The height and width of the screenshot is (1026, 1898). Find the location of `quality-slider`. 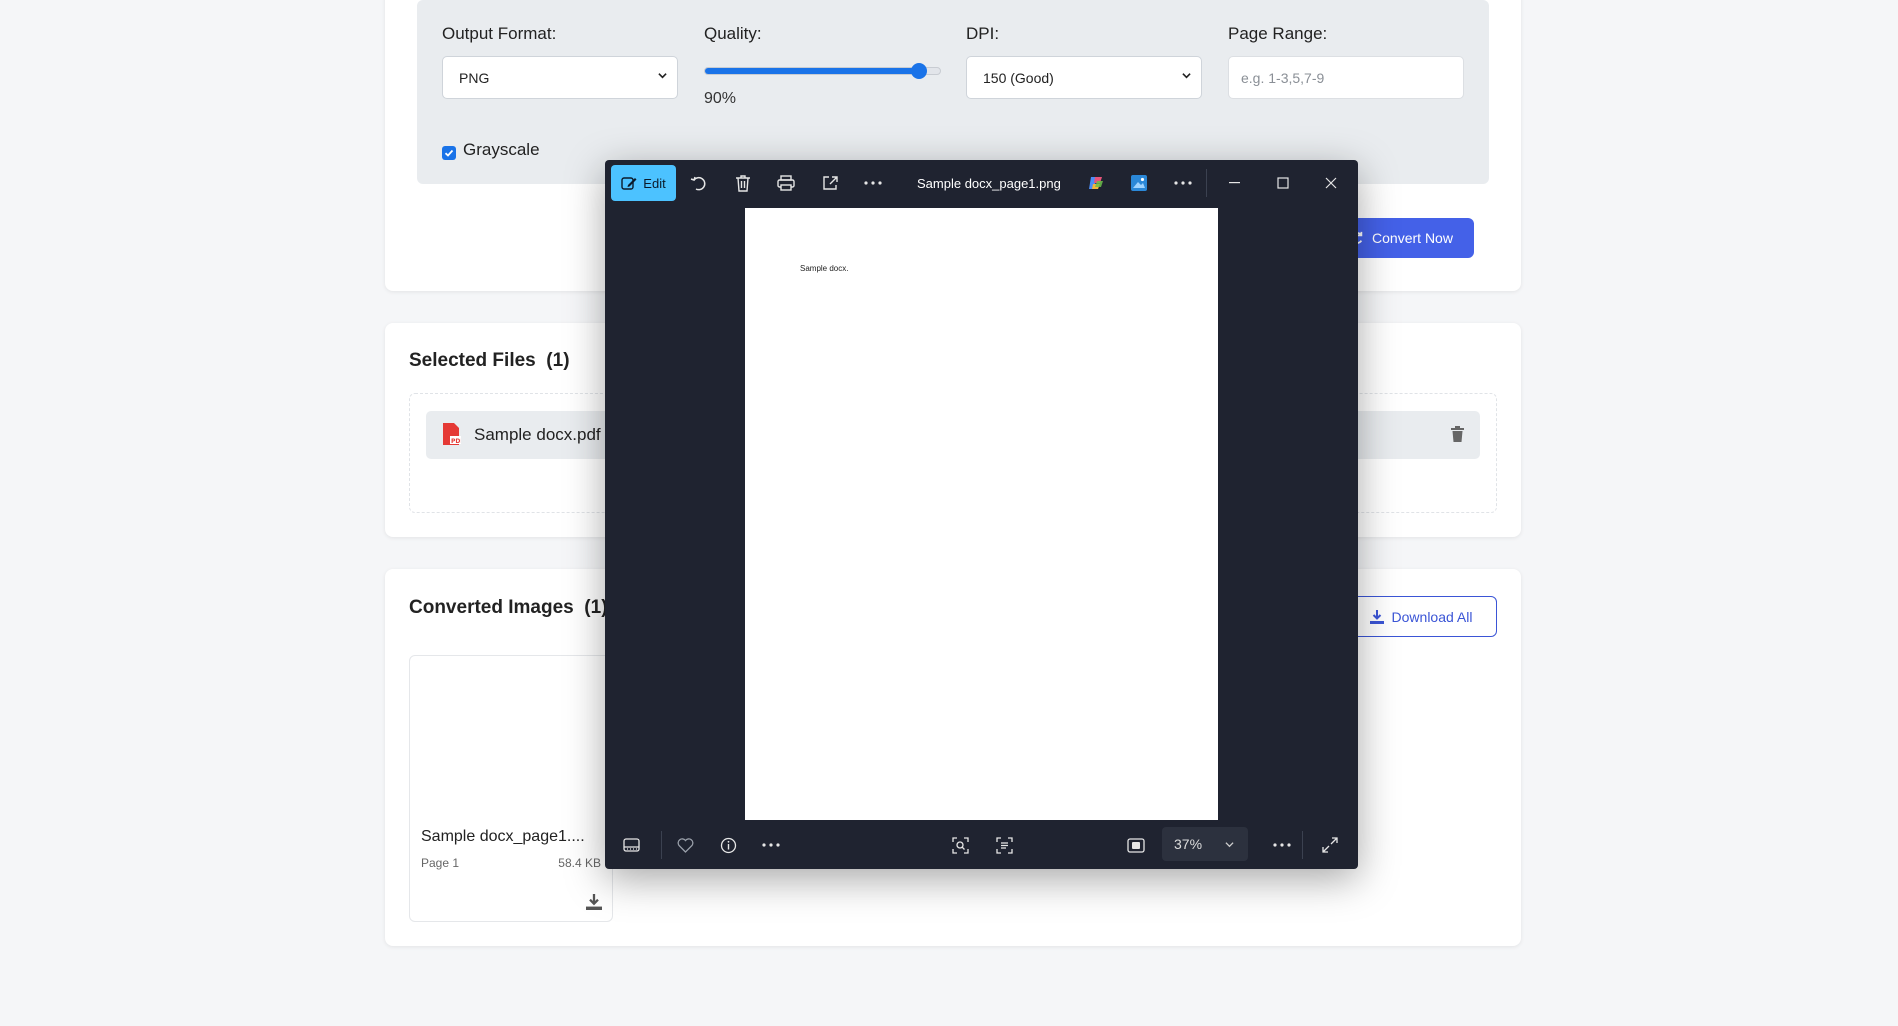

quality-slider is located at coordinates (822, 71).